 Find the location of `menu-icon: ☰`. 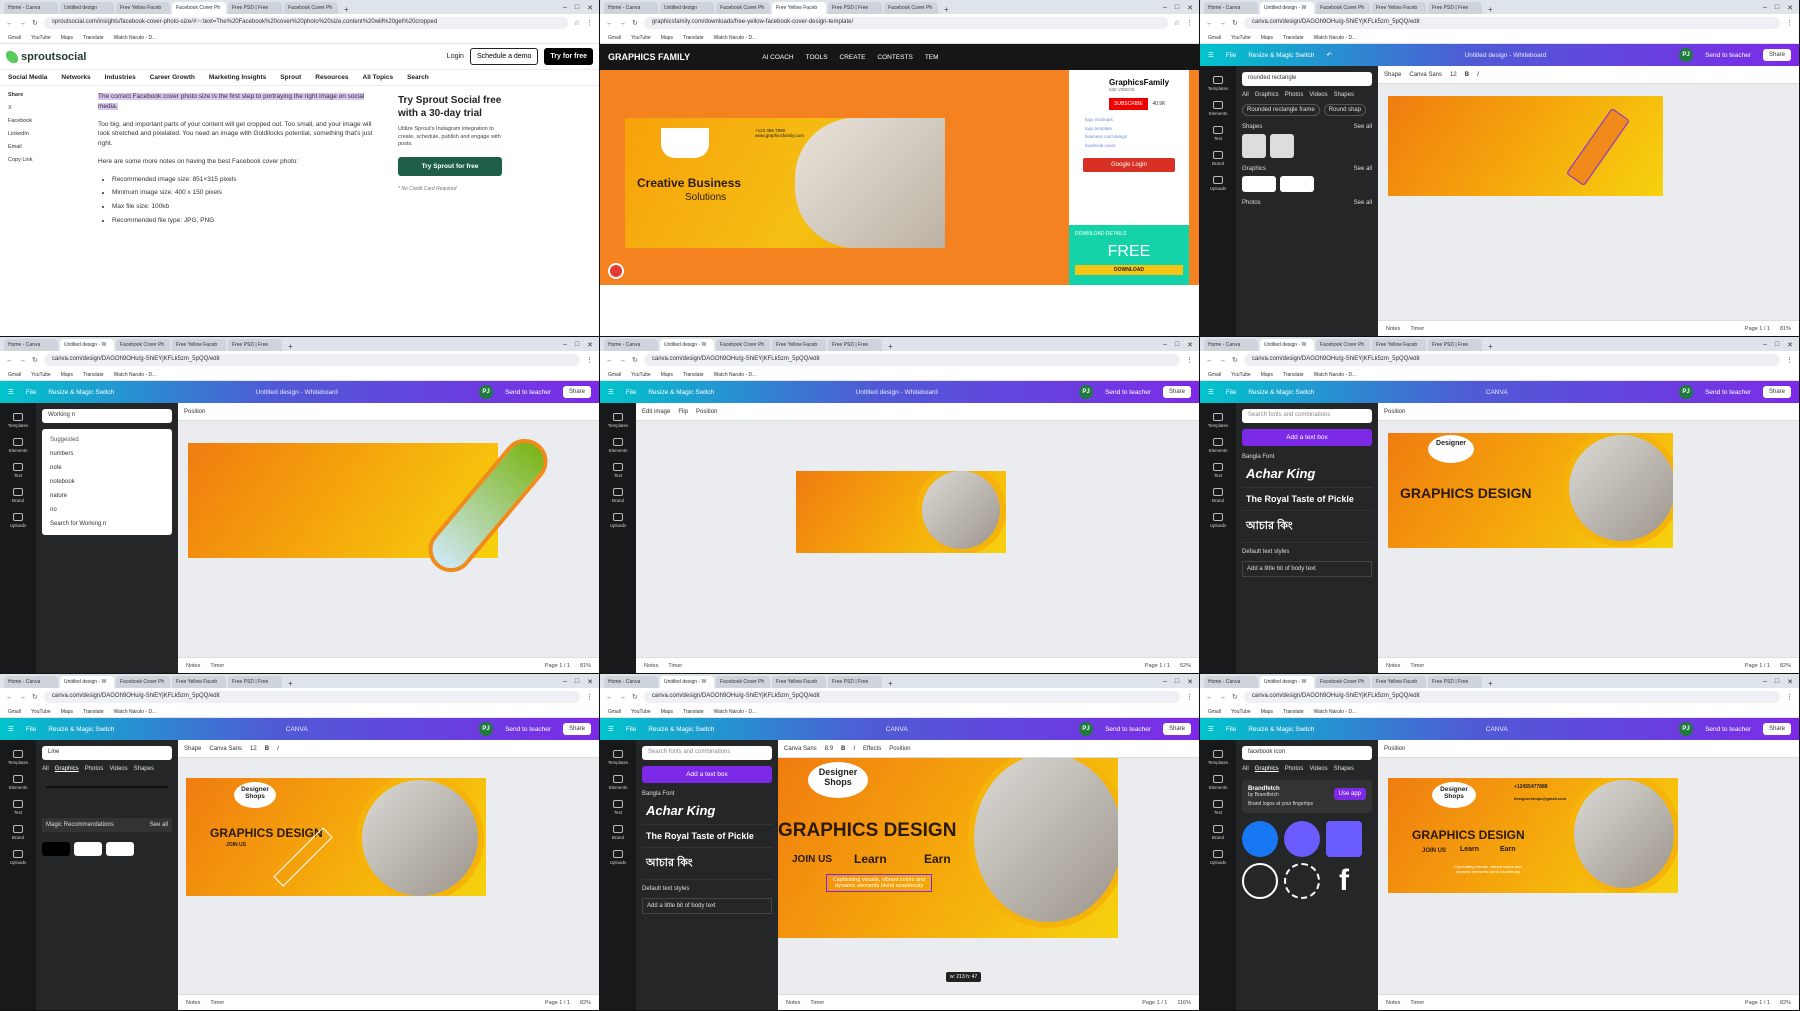

menu-icon: ☰ is located at coordinates (1211, 392).